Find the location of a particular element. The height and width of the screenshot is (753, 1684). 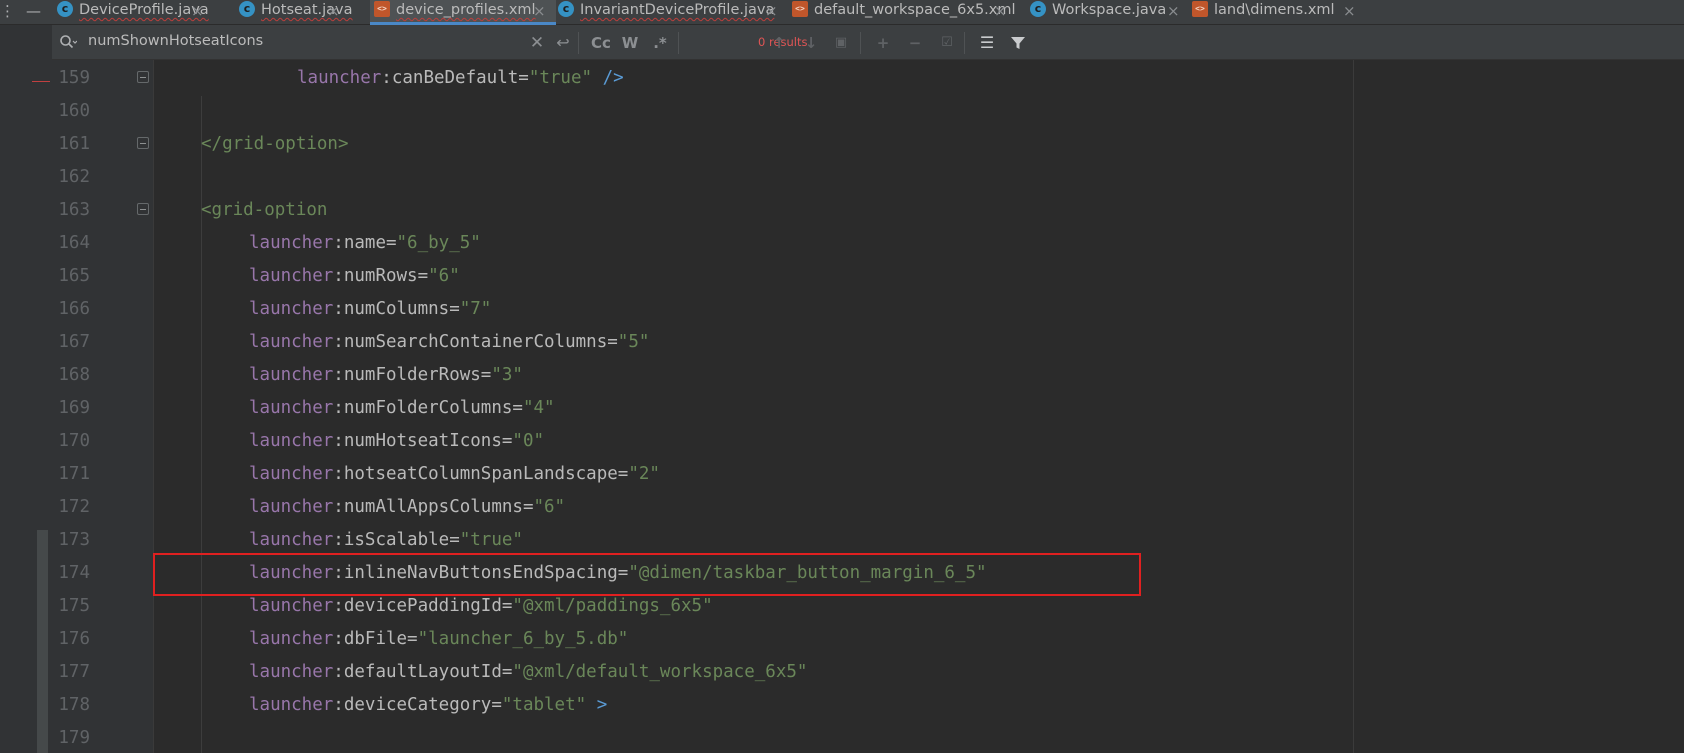

line-number: 167 is located at coordinates (74, 342).